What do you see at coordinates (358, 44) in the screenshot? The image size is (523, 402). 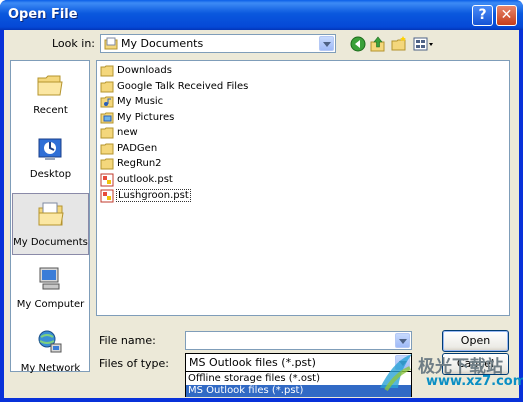 I see `back-icon` at bounding box center [358, 44].